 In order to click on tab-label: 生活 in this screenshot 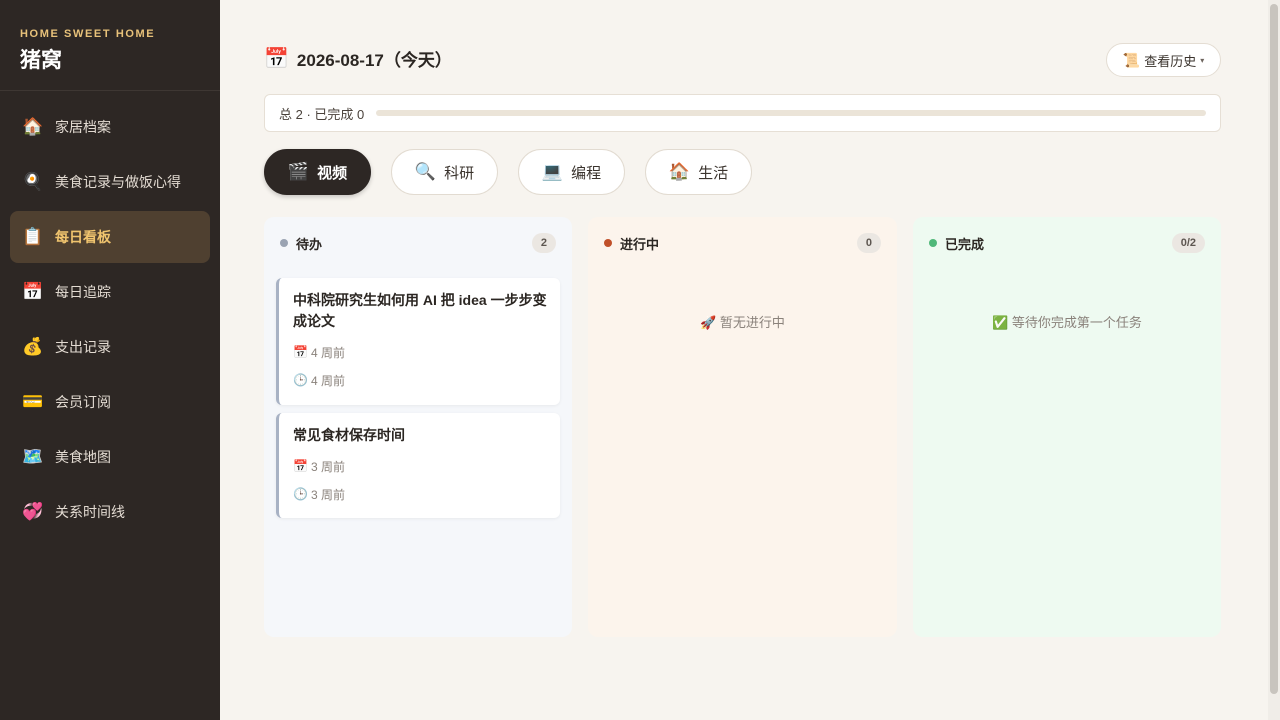, I will do `click(713, 173)`.